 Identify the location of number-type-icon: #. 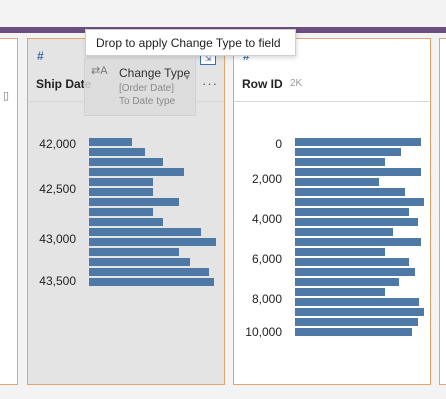
(40, 56).